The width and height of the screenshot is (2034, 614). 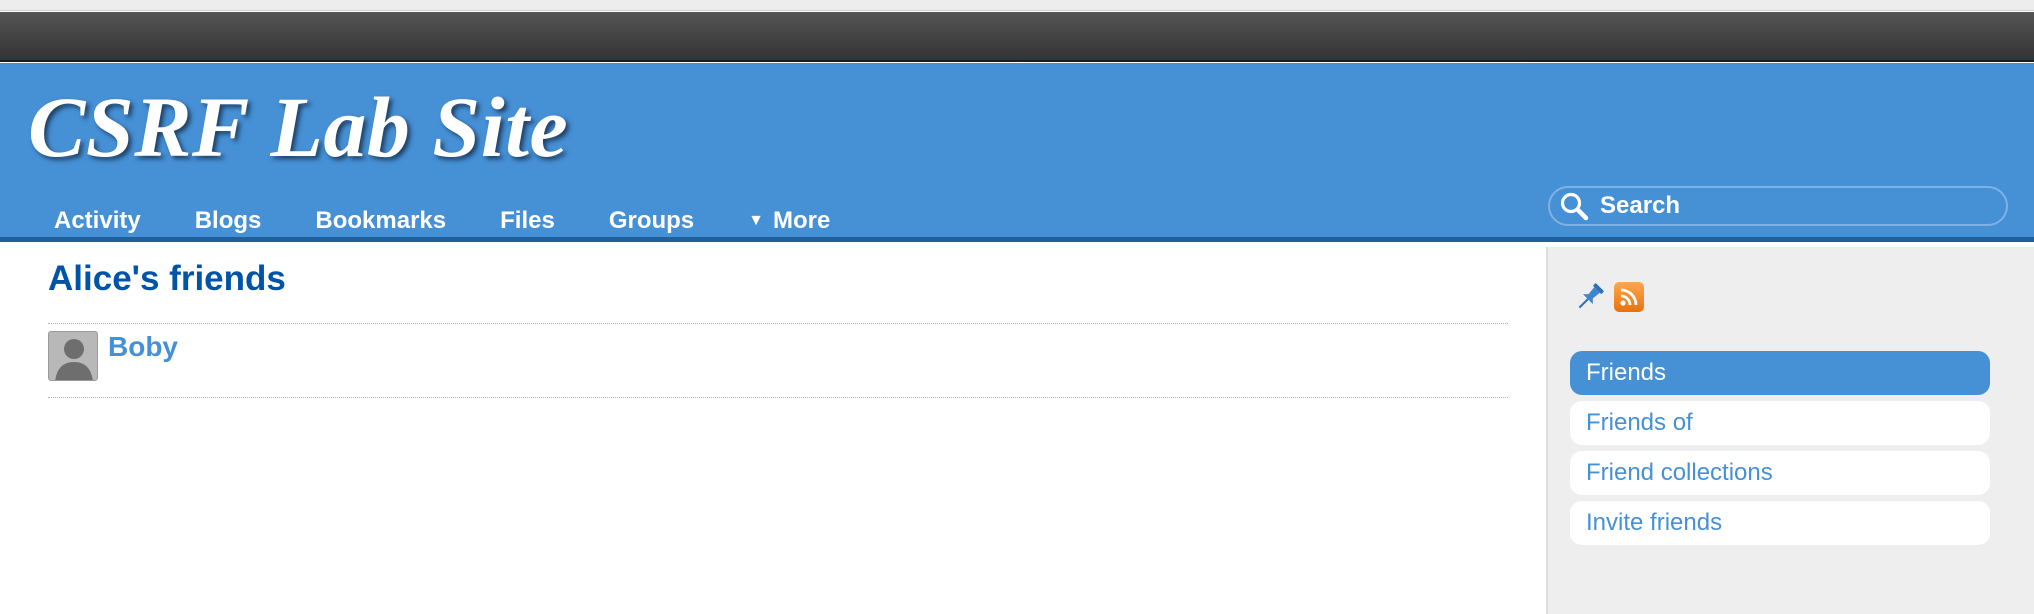 What do you see at coordinates (298, 127) in the screenshot?
I see `site-title: CSRF Lab Site` at bounding box center [298, 127].